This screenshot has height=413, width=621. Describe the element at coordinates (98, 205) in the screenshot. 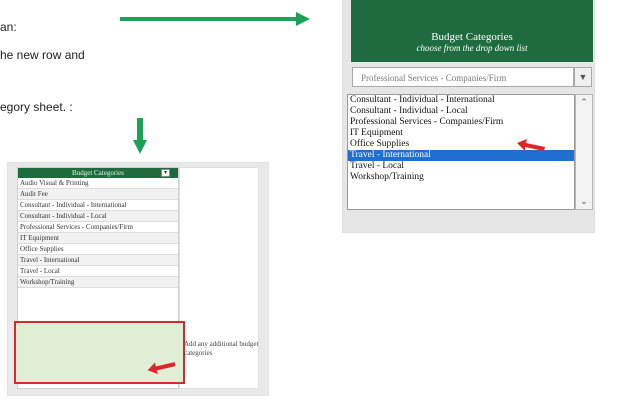

I see `sheet-row: Consultant - Individual - International` at that location.